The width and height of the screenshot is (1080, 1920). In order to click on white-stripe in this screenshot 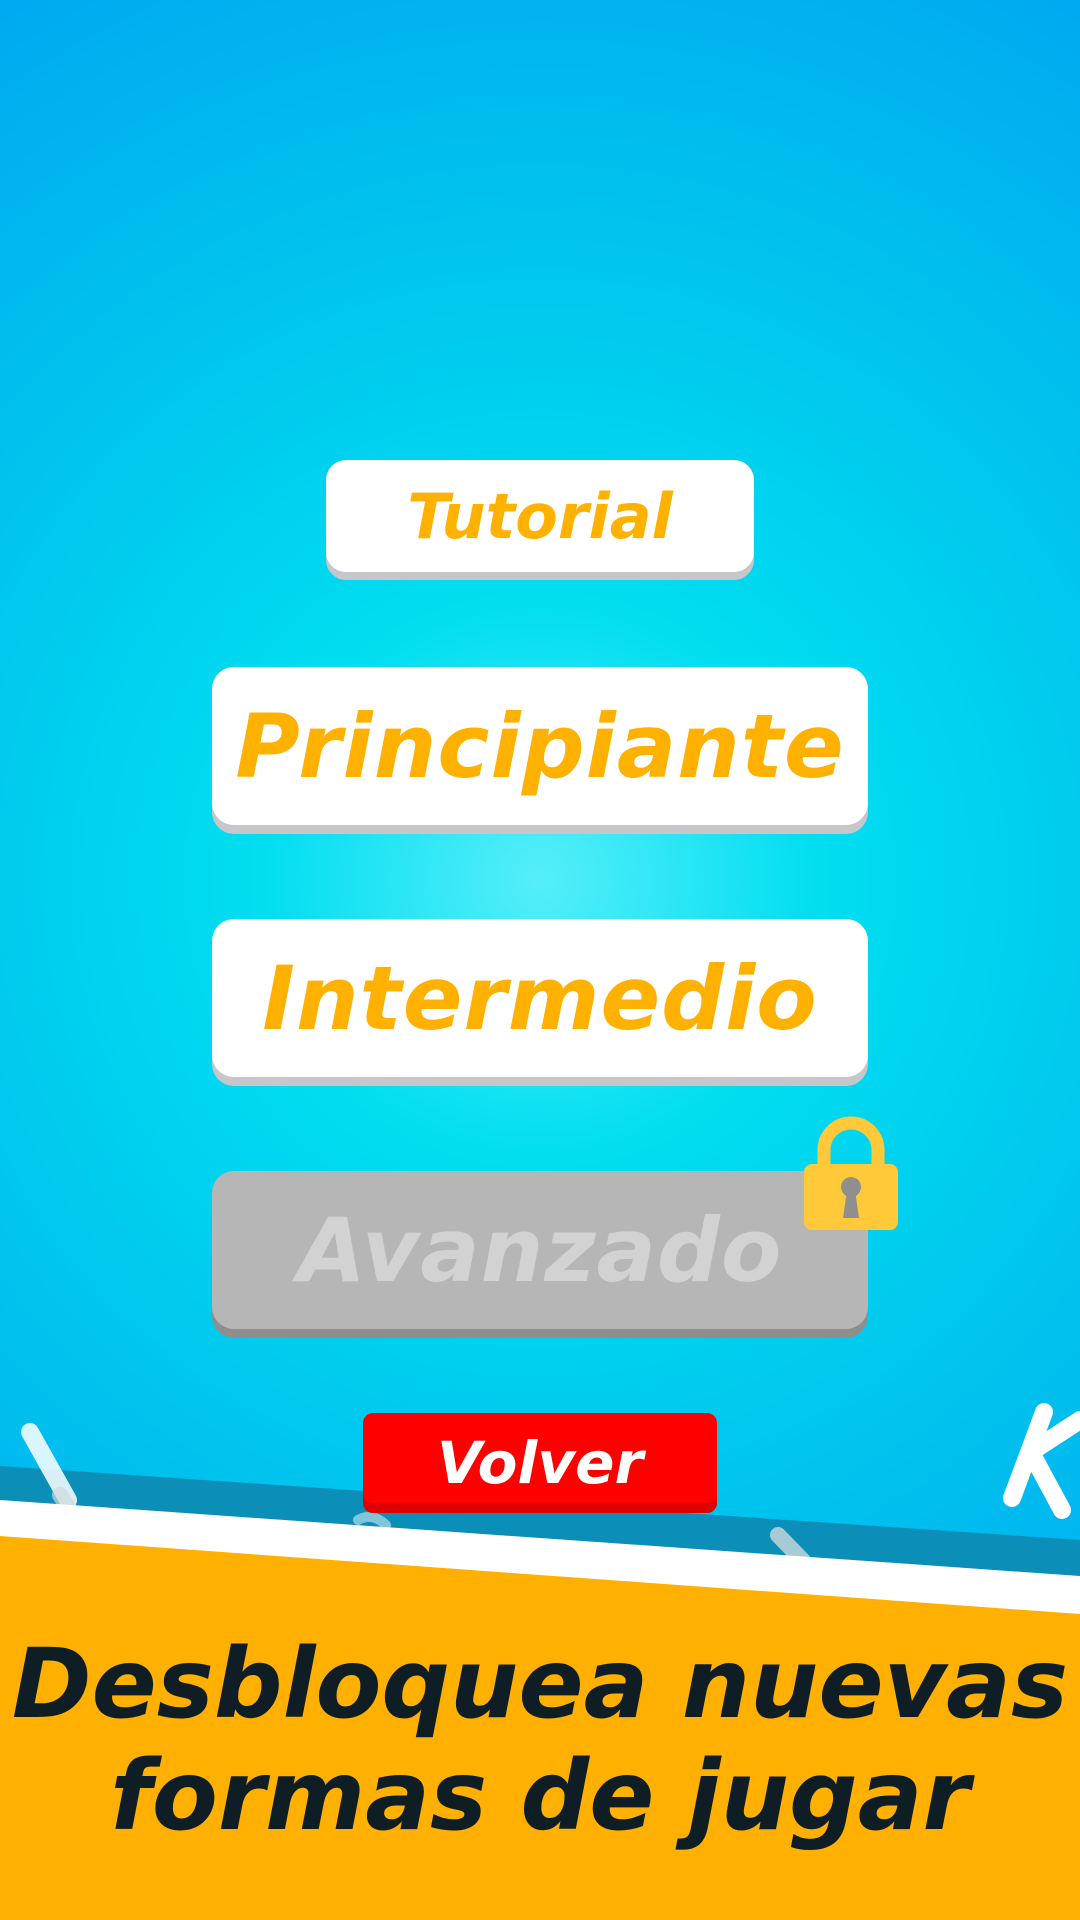, I will do `click(540, 1559)`.